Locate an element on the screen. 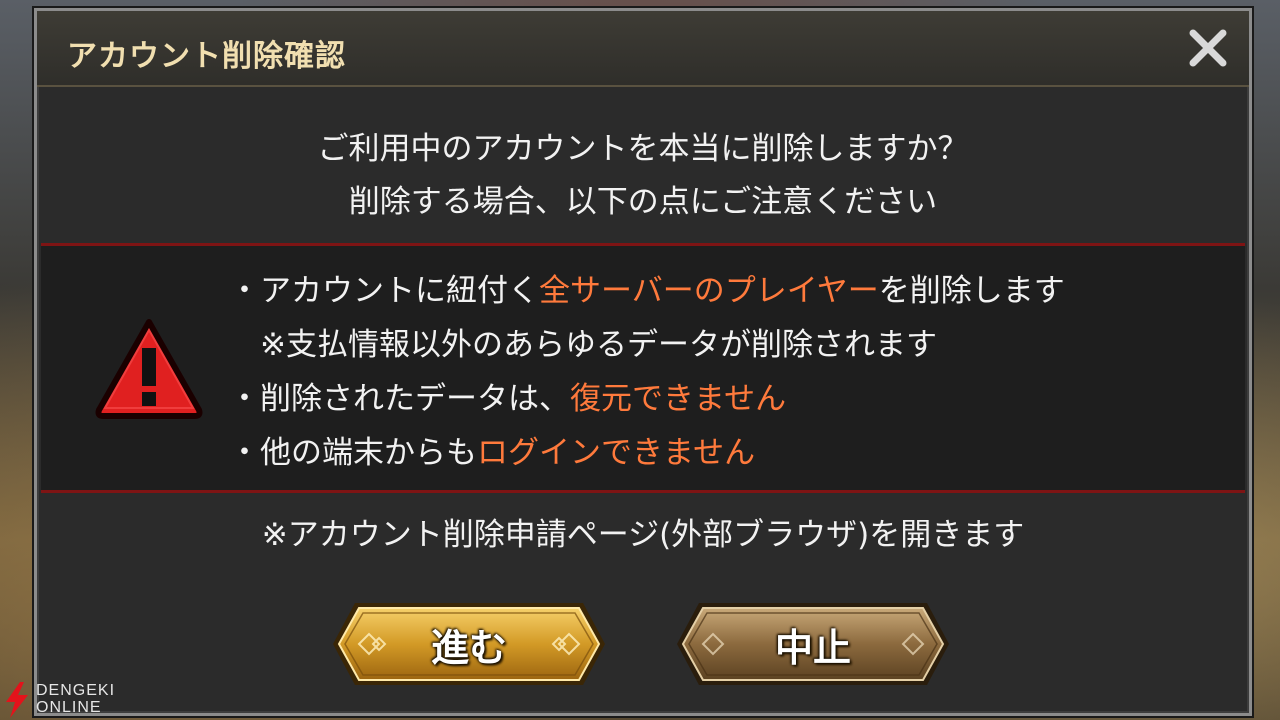  list-item: ・アカウントに紐付く全サーバーのプレイヤーを削除します is located at coordinates (647, 291).